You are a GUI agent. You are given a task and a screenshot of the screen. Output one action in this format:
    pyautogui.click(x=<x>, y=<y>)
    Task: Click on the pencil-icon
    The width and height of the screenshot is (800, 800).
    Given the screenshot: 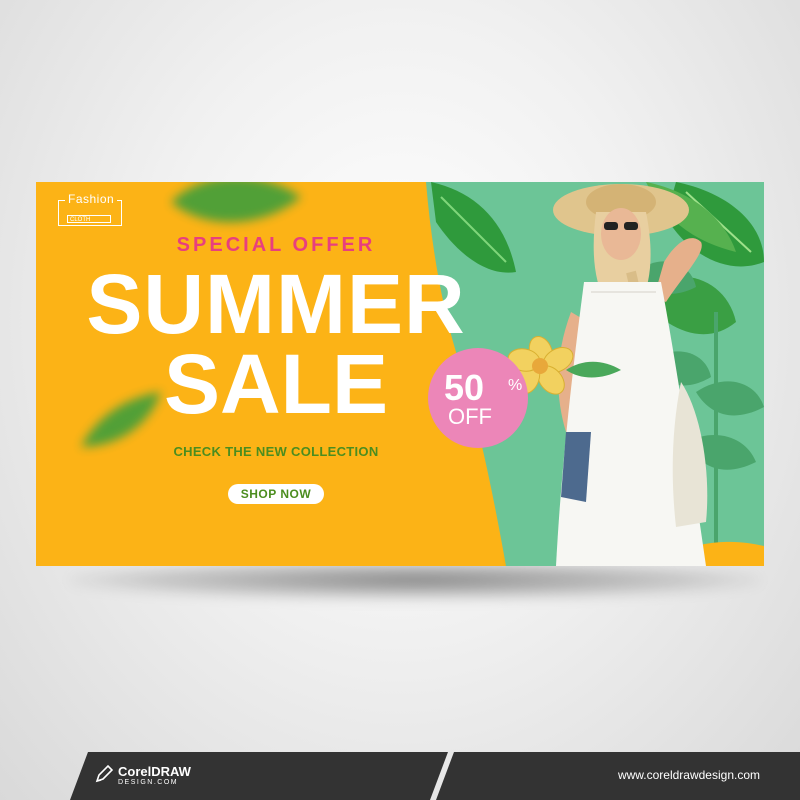 What is the action you would take?
    pyautogui.click(x=104, y=773)
    